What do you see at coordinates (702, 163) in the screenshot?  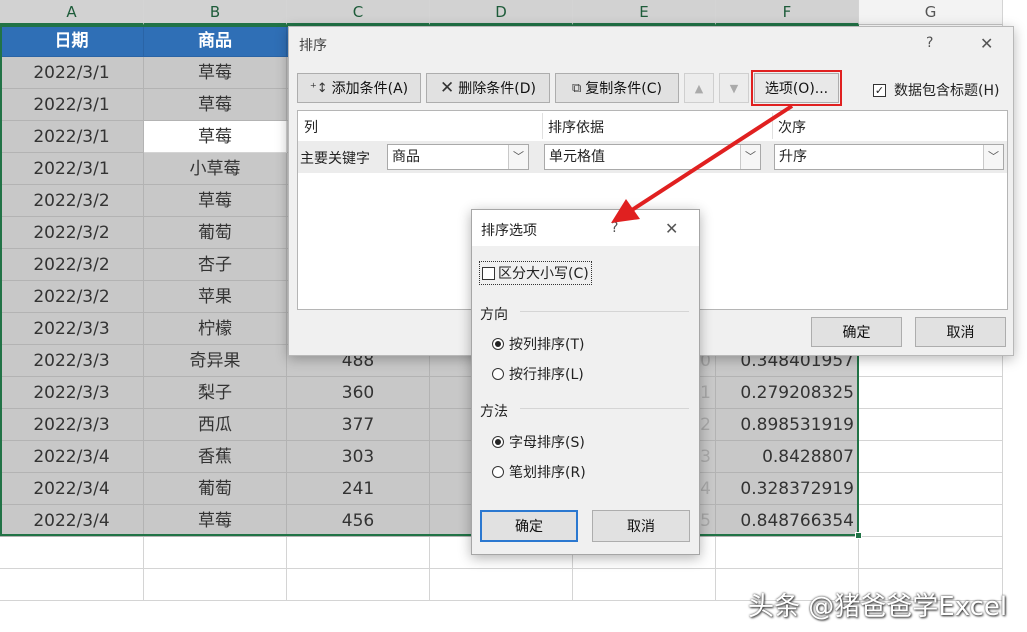 I see `annotation-arrow-icon` at bounding box center [702, 163].